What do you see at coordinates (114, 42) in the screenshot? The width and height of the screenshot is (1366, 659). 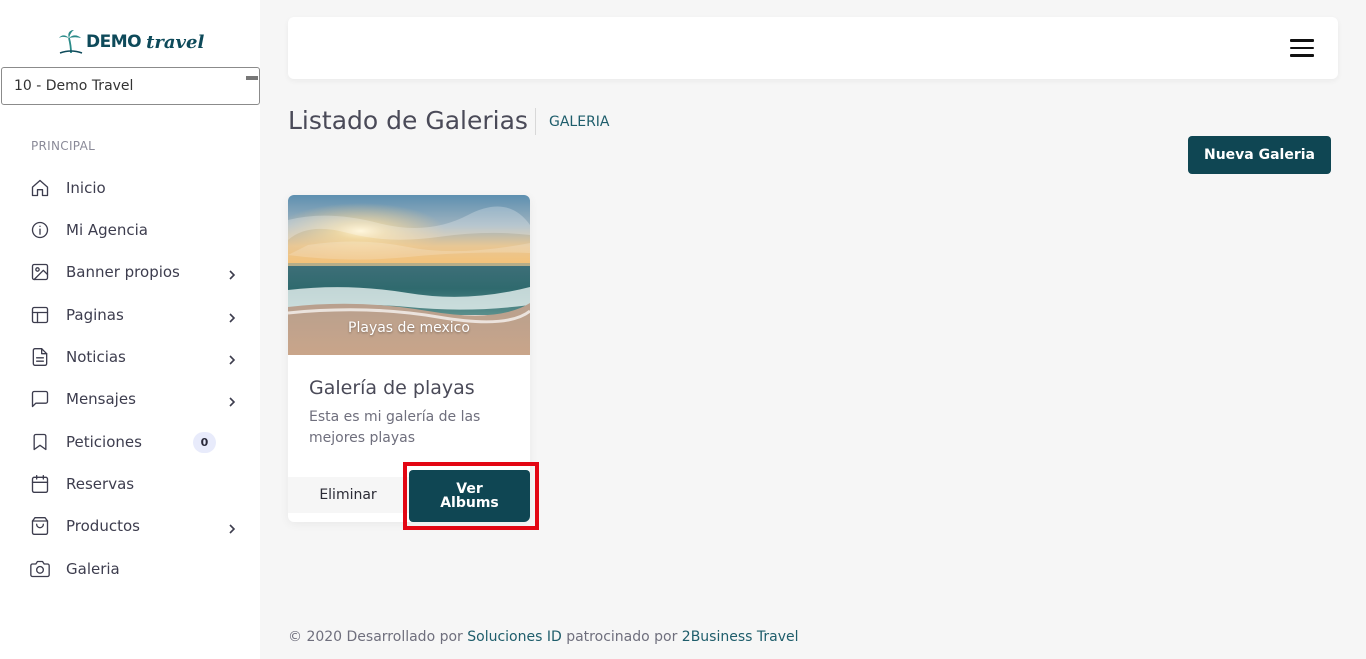 I see `brand-name: DEMO` at bounding box center [114, 42].